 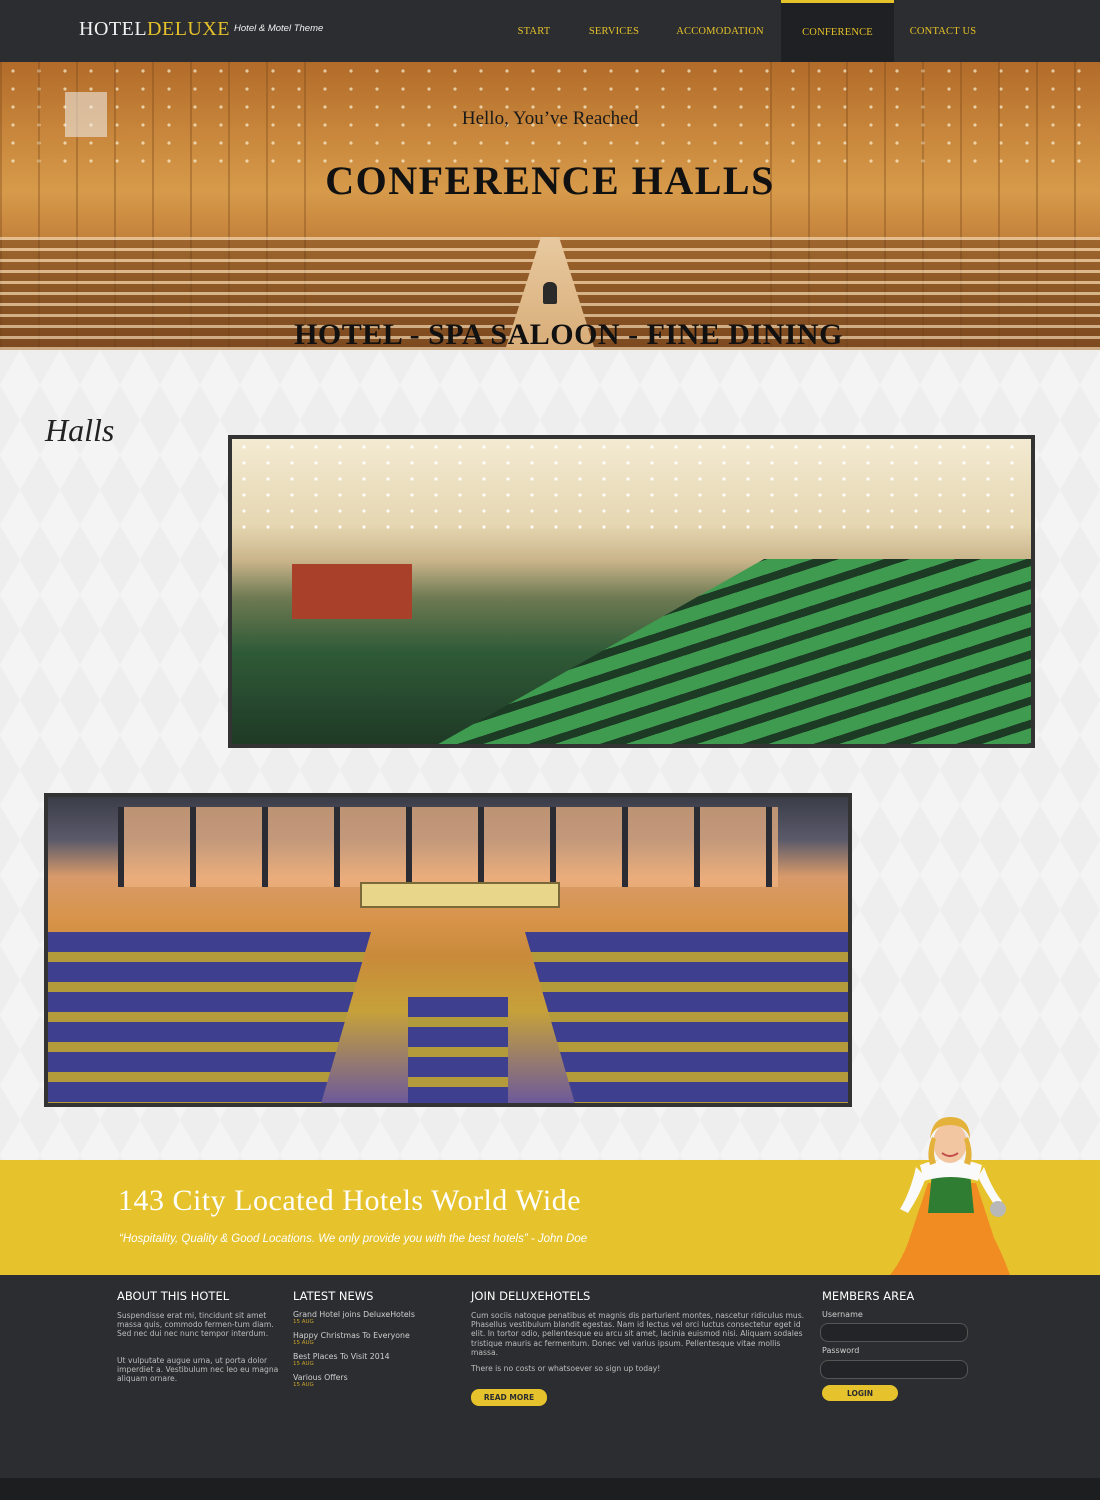 I want to click on username-input, so click(x=894, y=1332).